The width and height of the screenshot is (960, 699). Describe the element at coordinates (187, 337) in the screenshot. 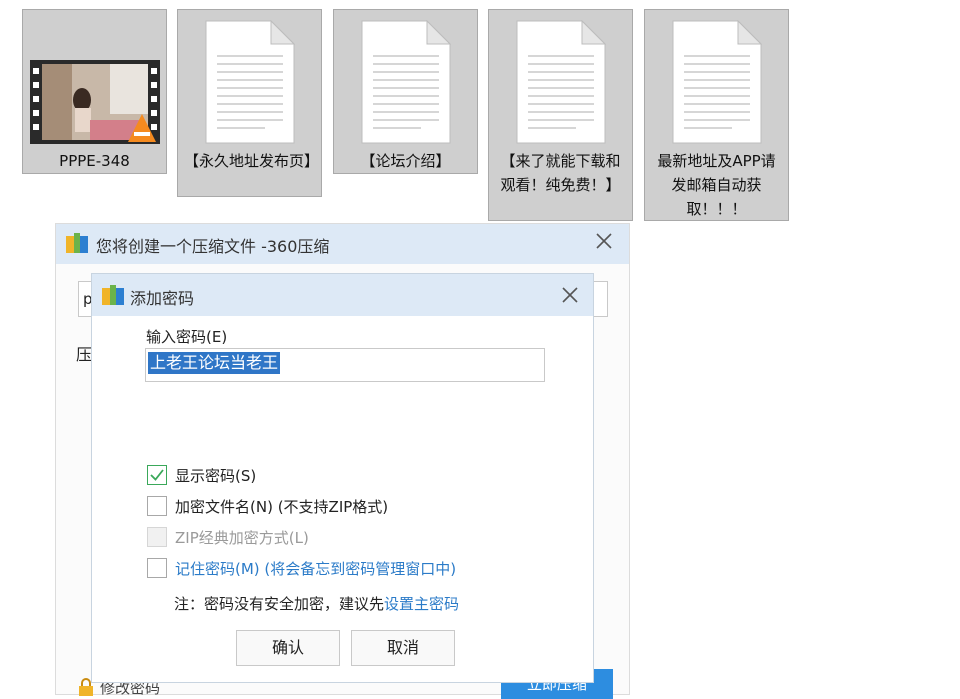

I see `password-input-label: 输入密码(E)` at that location.